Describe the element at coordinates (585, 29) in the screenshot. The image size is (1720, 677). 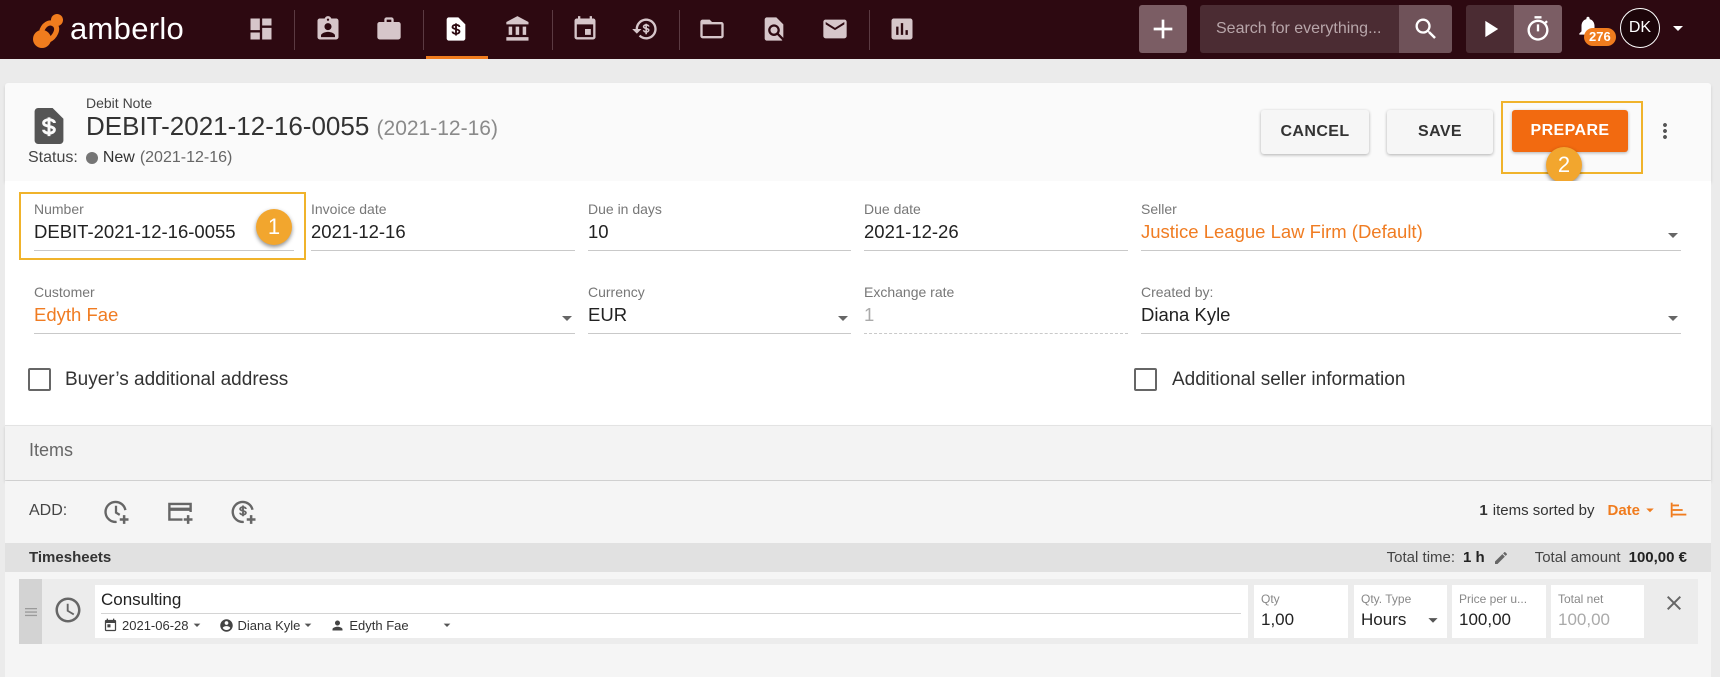
I see `calendar-icon` at that location.